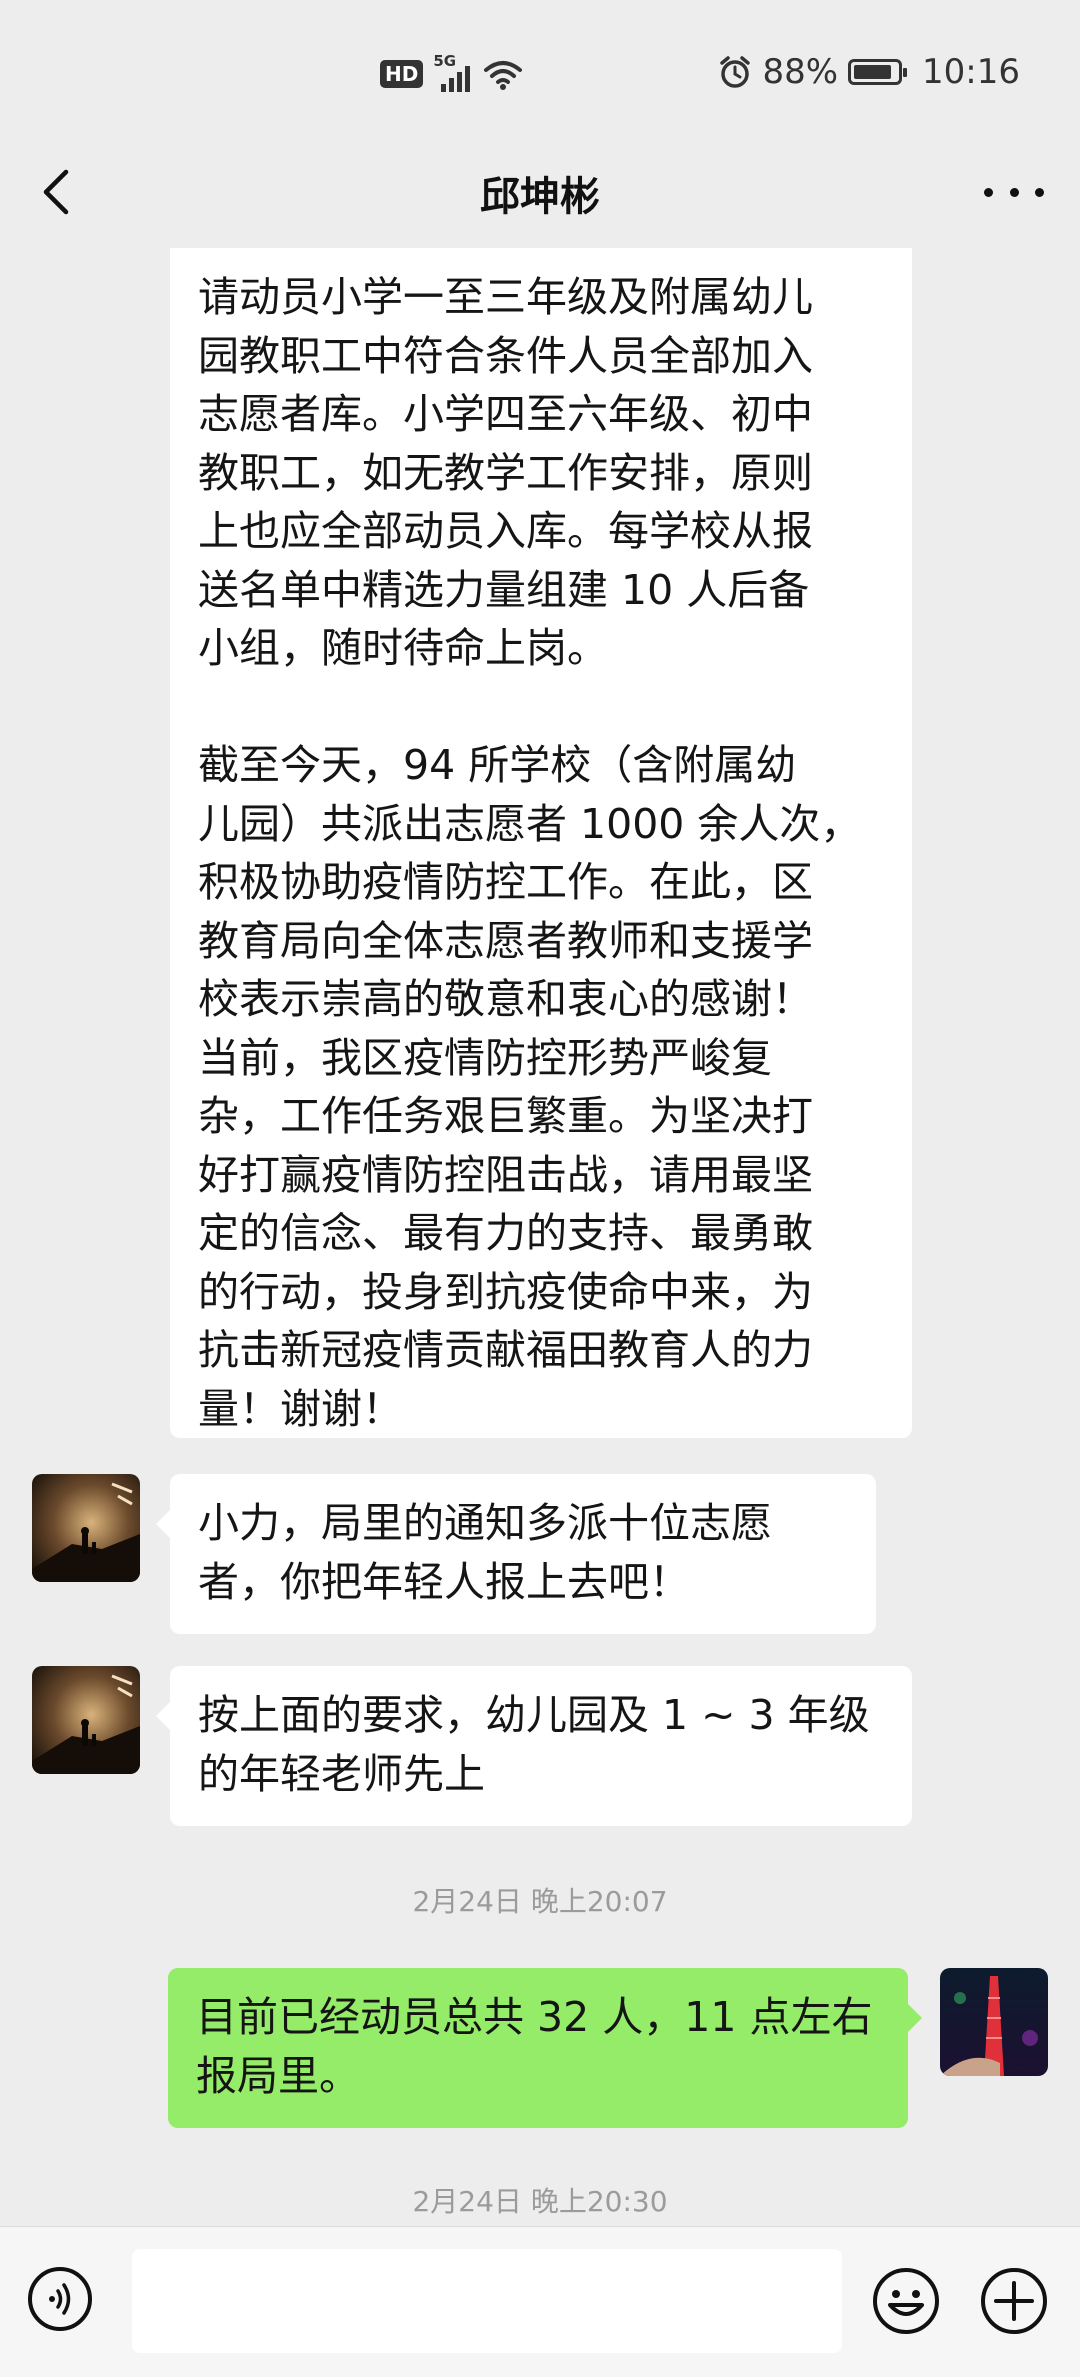 The width and height of the screenshot is (1080, 2377). Describe the element at coordinates (540, 2201) in the screenshot. I see `message-timestamp: 2月24日 晚上20:30` at that location.